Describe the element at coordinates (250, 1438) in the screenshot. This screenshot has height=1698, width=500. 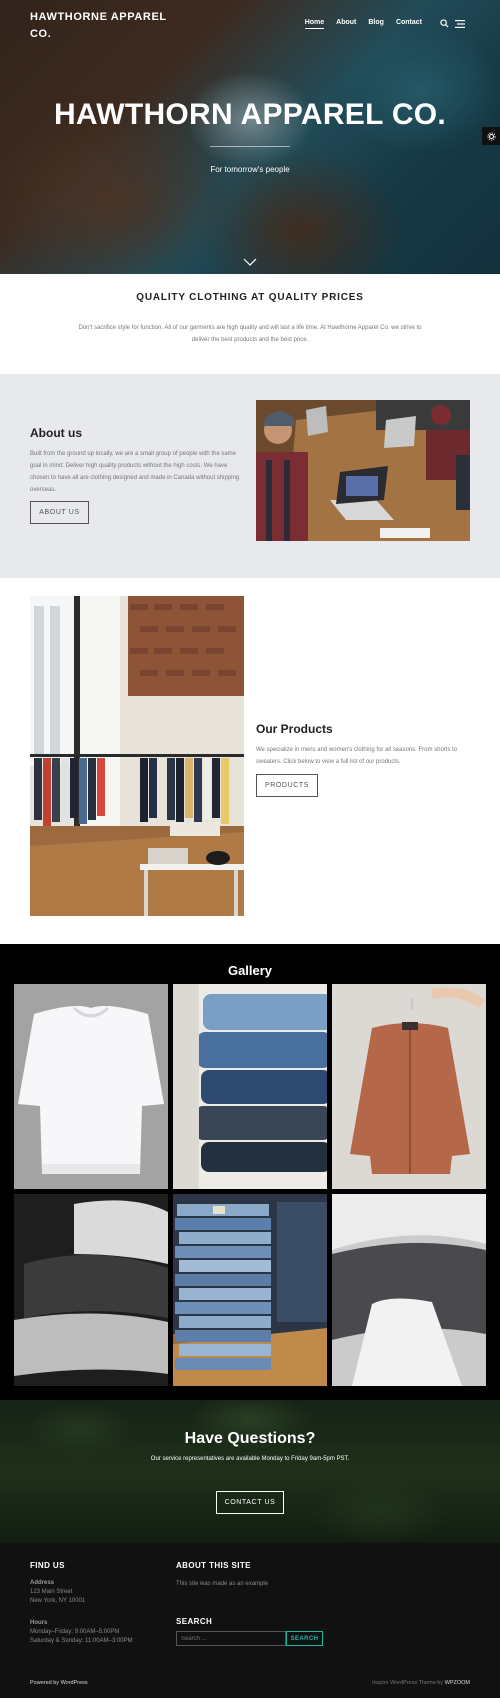
I see `cta-heading: Have Questions?` at that location.